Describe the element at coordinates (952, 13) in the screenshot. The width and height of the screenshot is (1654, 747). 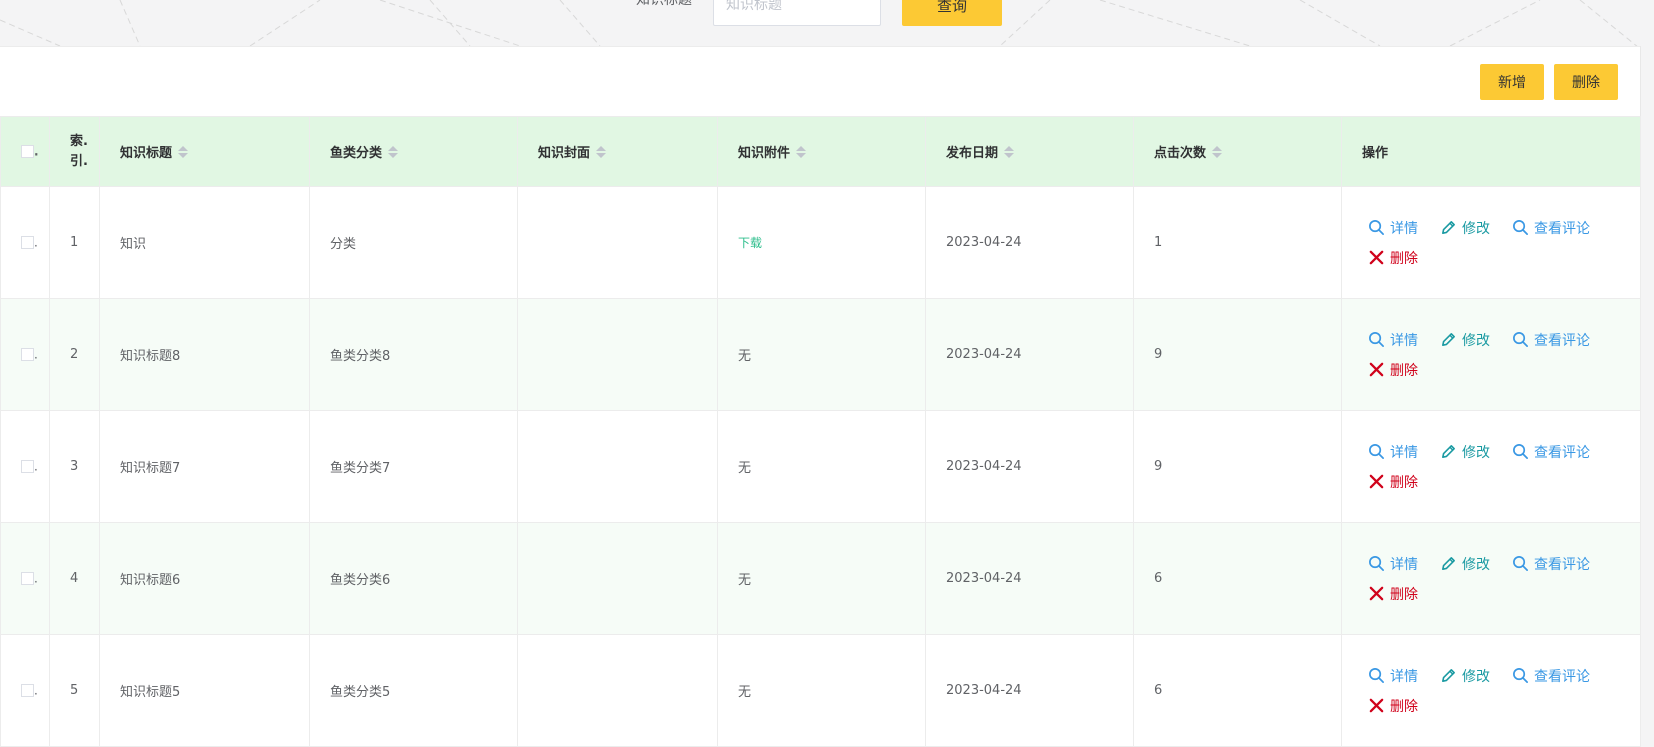
I see `search-button: 查询` at that location.